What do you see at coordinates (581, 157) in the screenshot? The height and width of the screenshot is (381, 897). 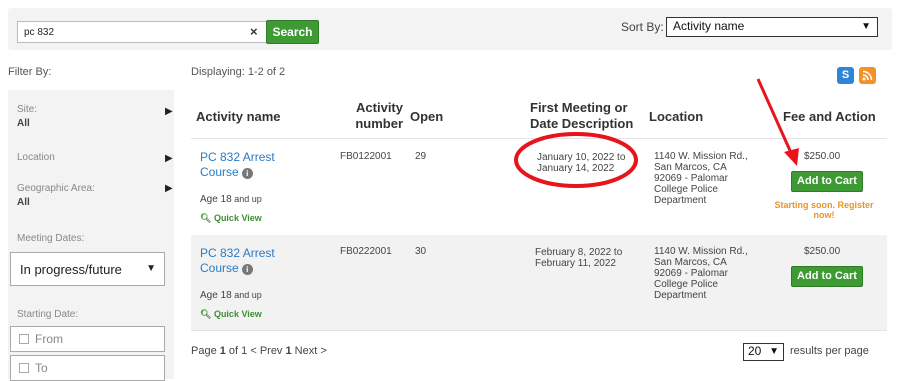 I see `date-line1: January 10, 2022 to` at bounding box center [581, 157].